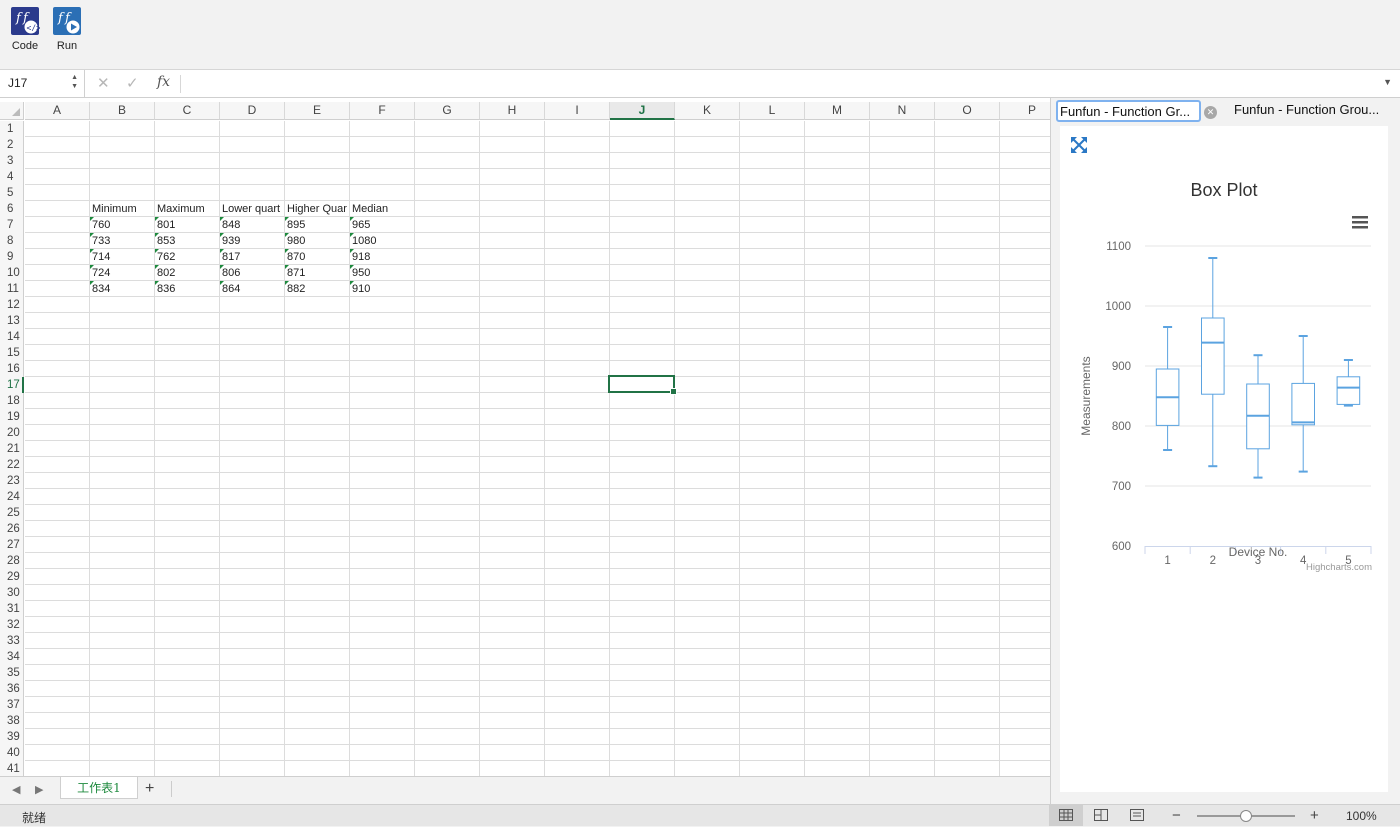 The width and height of the screenshot is (1400, 827). What do you see at coordinates (12, 545) in the screenshot?
I see `row-header-27: 27` at bounding box center [12, 545].